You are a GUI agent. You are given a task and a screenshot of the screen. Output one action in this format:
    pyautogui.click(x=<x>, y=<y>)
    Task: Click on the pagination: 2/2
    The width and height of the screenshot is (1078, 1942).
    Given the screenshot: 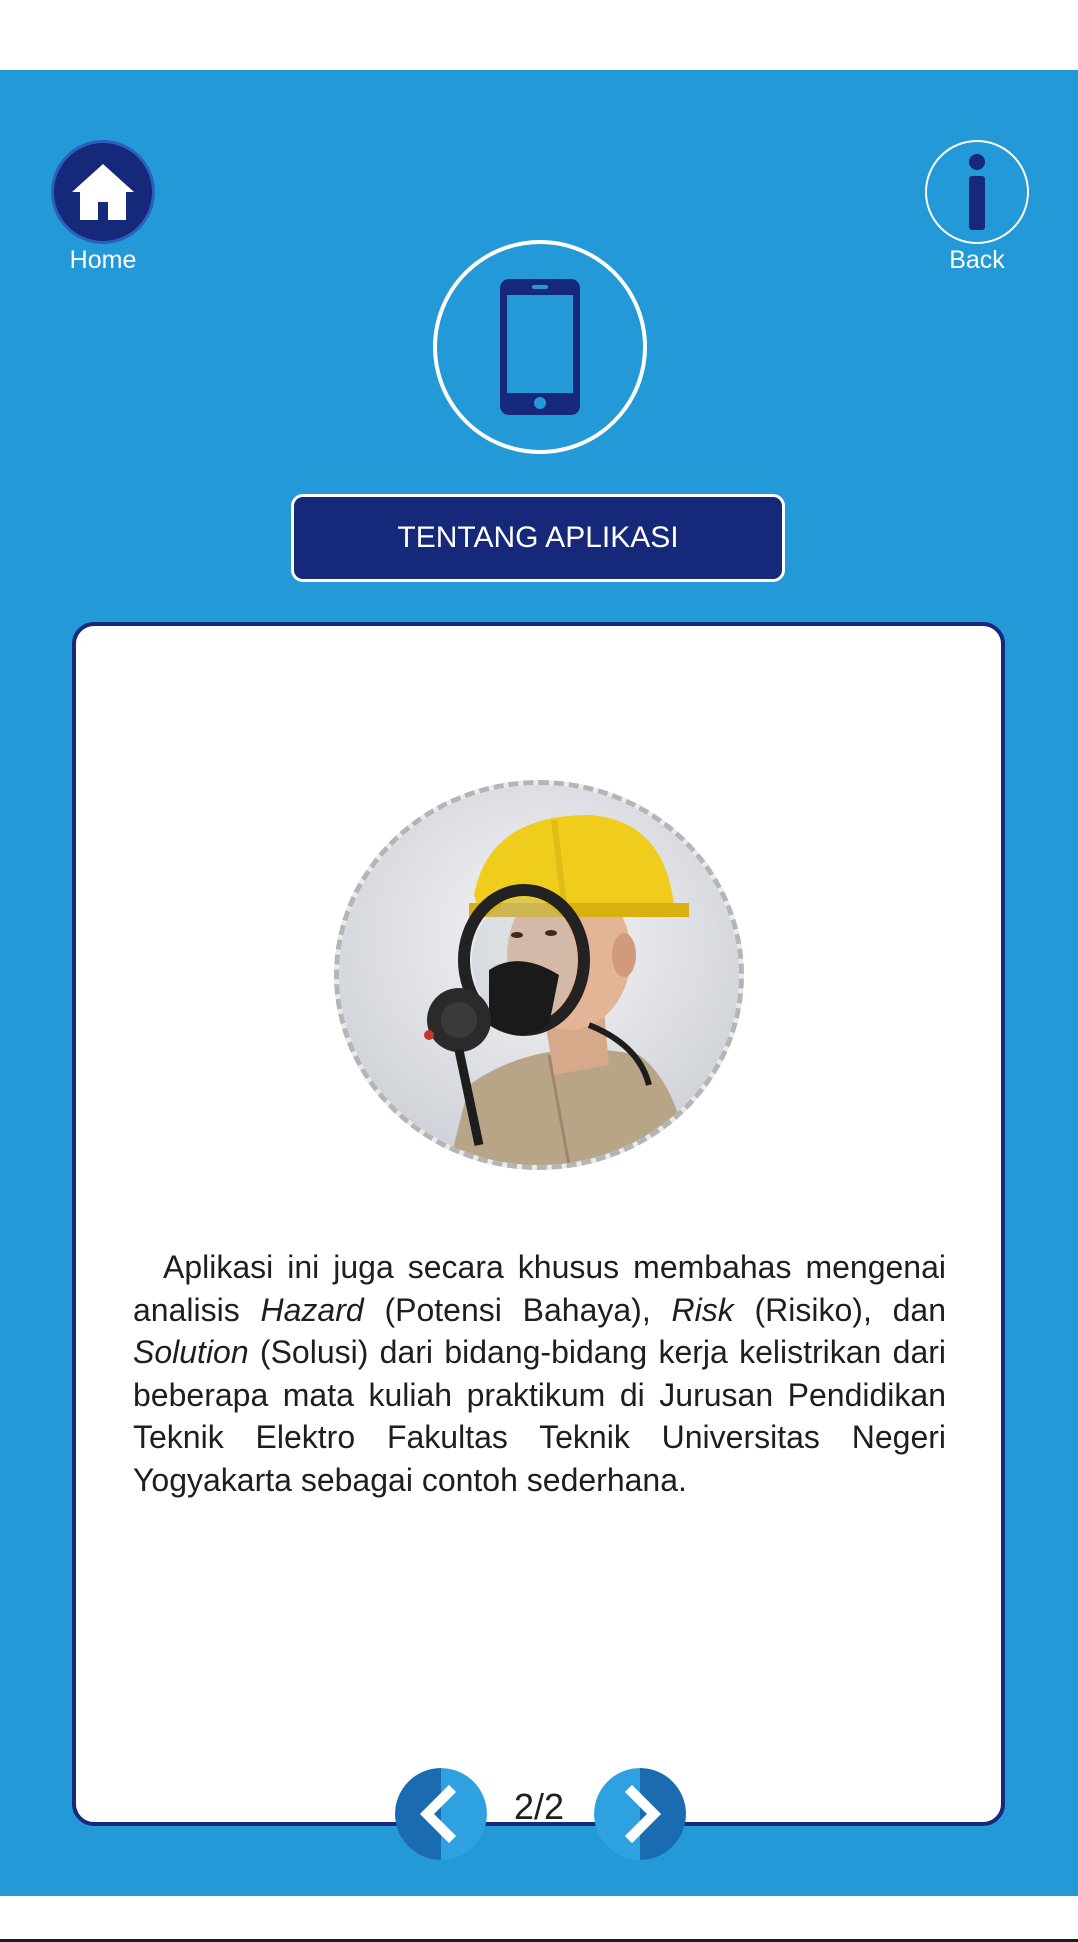 What is the action you would take?
    pyautogui.click(x=538, y=1816)
    